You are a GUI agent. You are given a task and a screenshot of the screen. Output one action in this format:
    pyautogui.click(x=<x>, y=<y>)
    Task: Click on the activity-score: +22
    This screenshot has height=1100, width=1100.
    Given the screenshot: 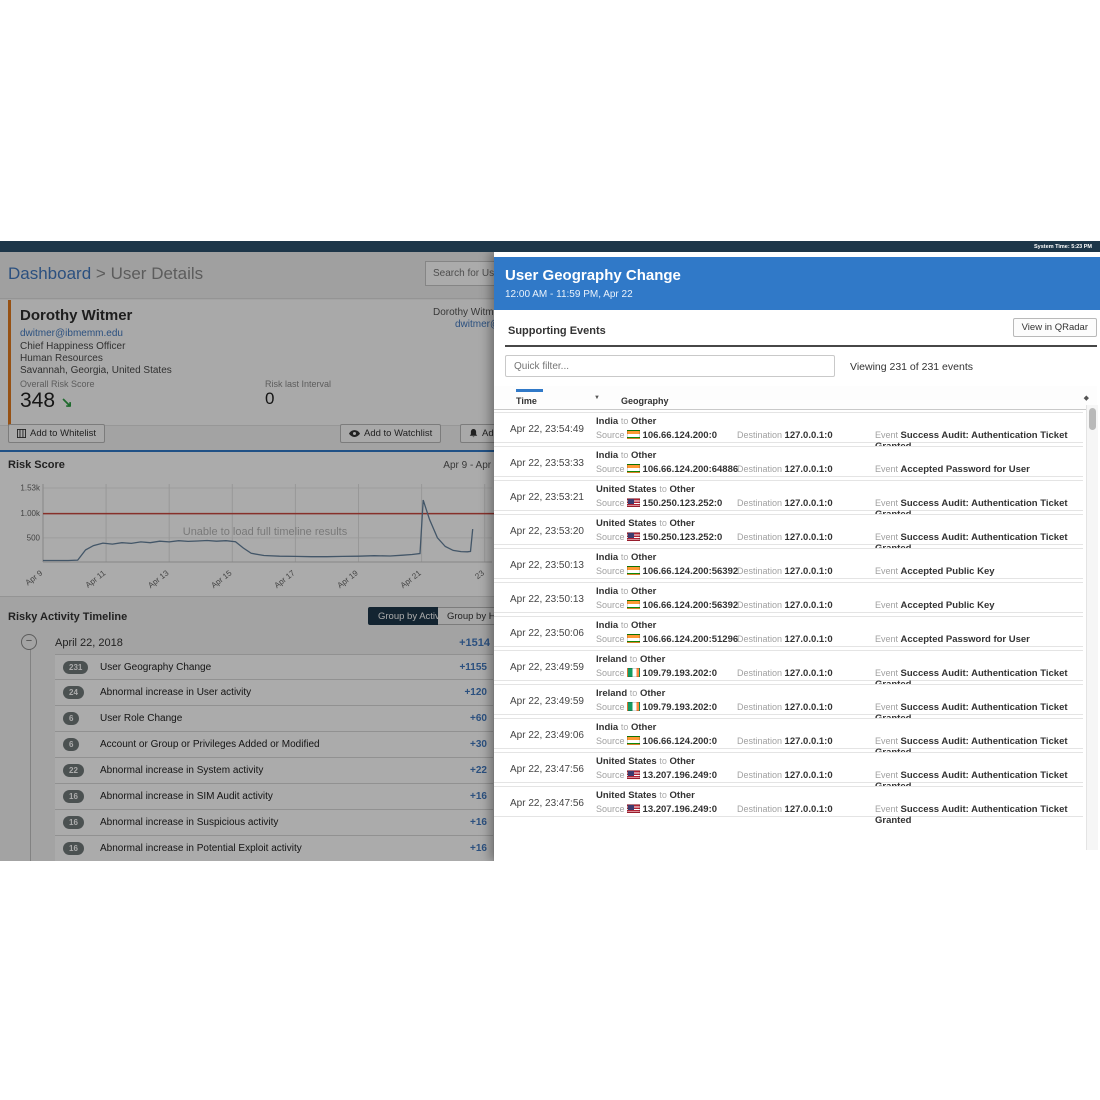 What is the action you would take?
    pyautogui.click(x=478, y=770)
    